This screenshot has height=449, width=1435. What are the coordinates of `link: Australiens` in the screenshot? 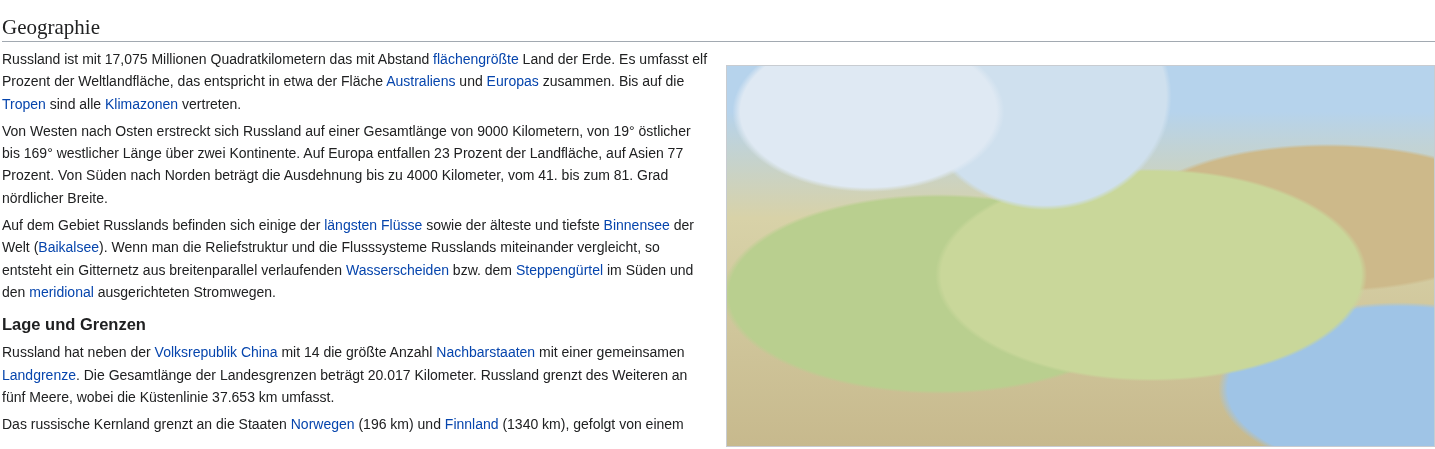 It's located at (421, 81).